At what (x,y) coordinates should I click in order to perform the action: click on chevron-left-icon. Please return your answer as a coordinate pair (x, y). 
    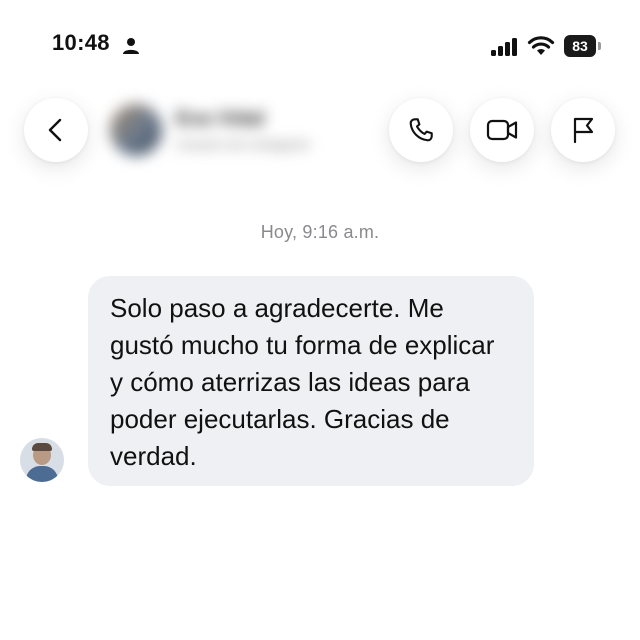
    Looking at the image, I should click on (55, 130).